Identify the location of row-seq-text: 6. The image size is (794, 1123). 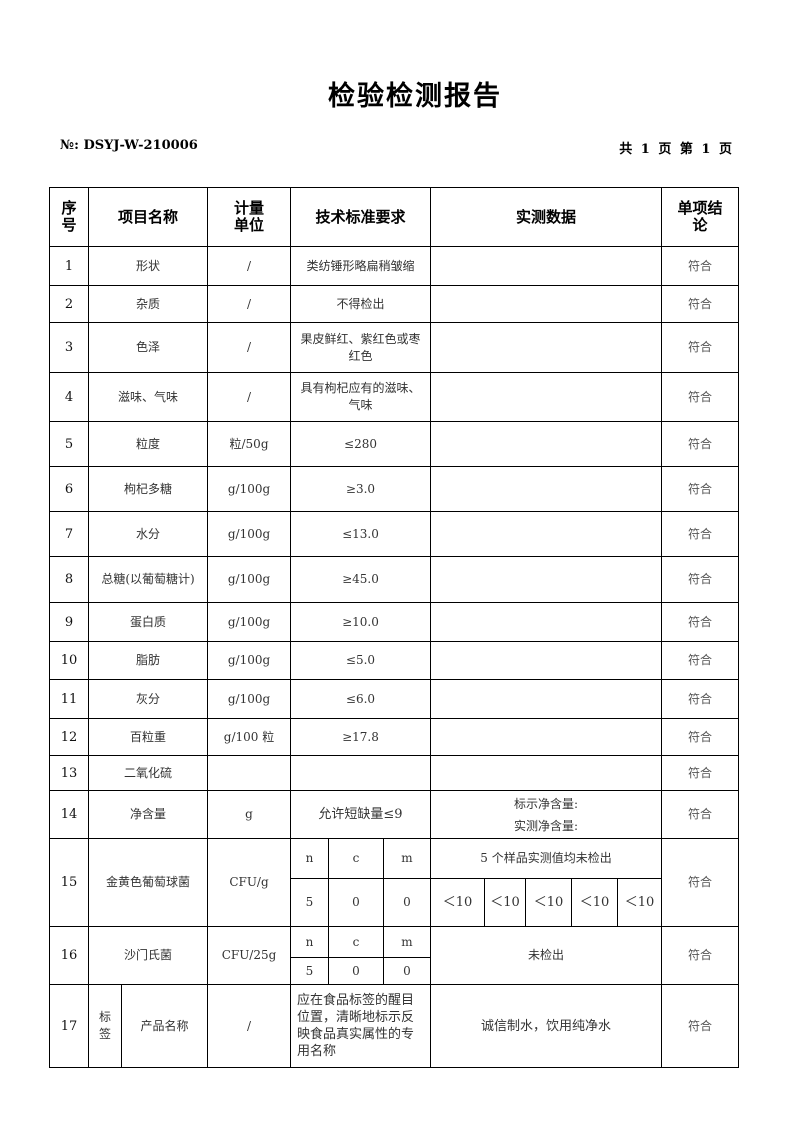
(69, 489).